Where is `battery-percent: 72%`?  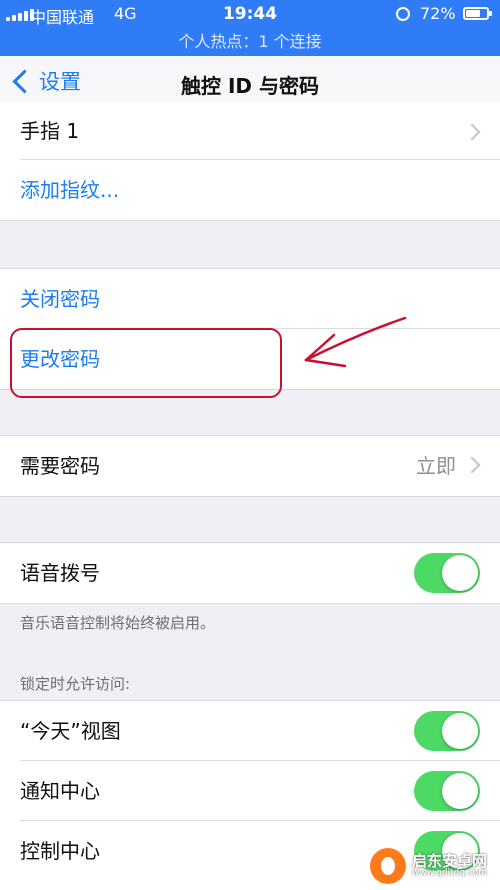 battery-percent: 72% is located at coordinates (438, 13).